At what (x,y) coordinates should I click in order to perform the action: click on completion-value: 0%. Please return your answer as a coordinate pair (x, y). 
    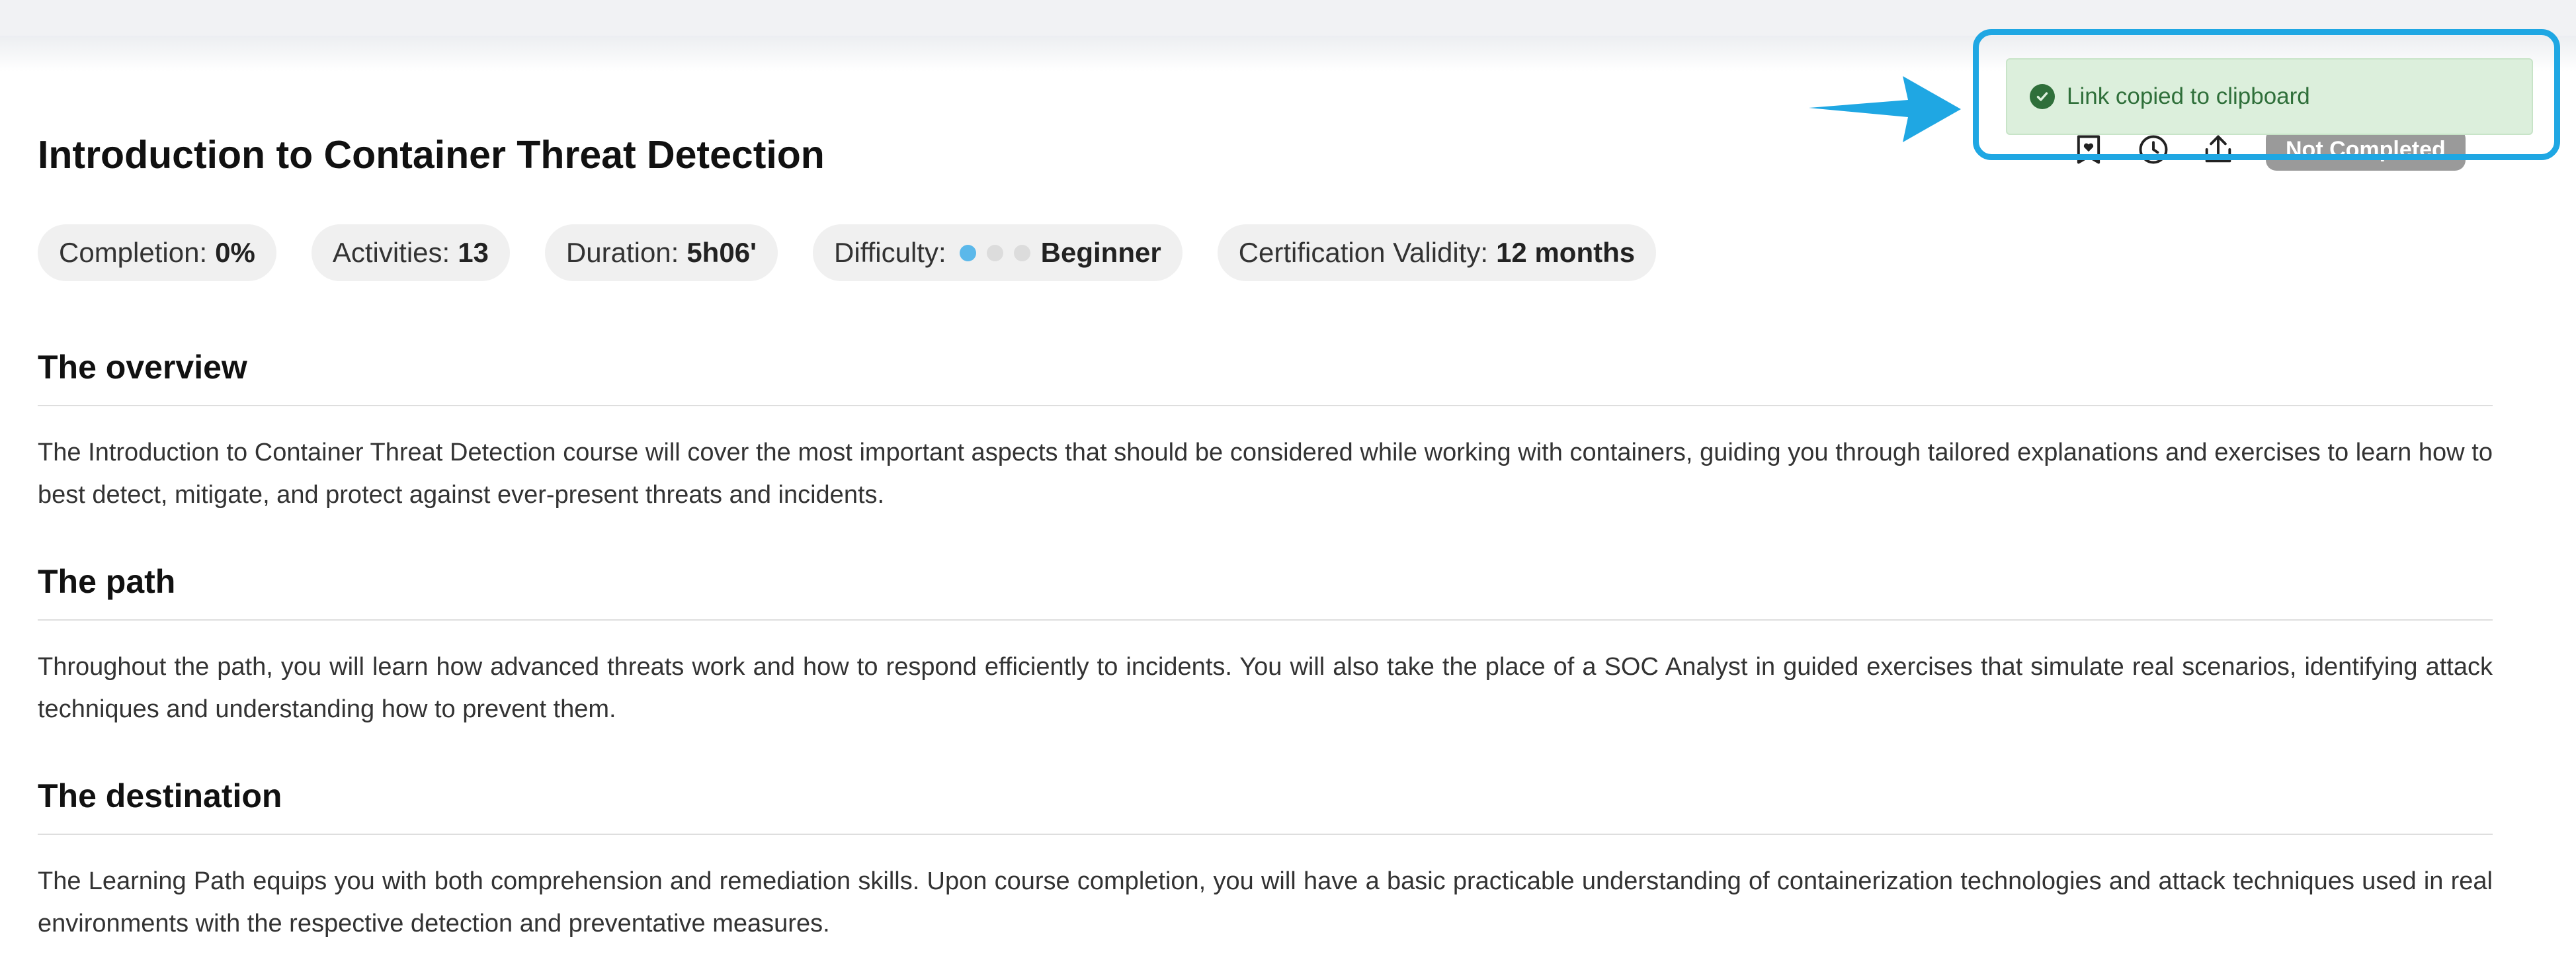
    Looking at the image, I should click on (235, 252).